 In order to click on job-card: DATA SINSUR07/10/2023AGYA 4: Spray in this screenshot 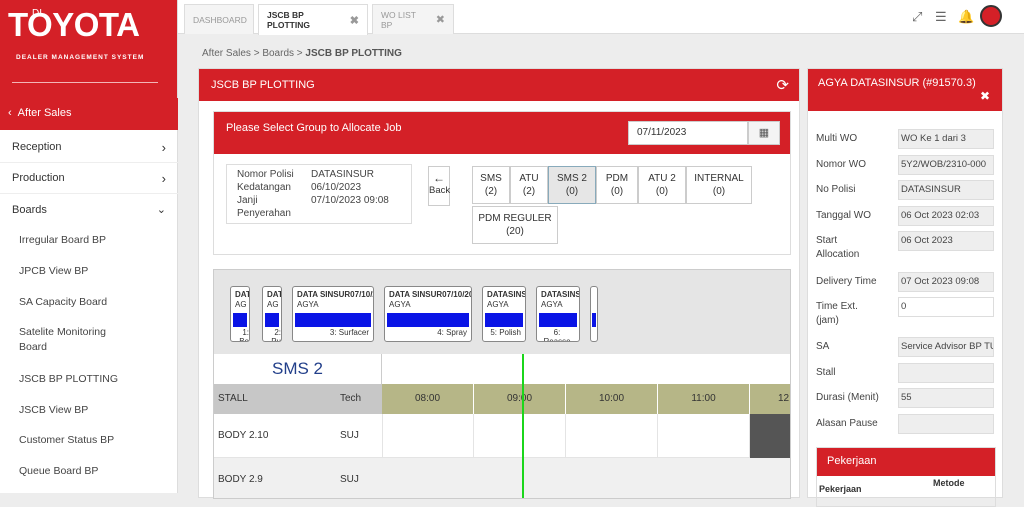, I will do `click(428, 314)`.